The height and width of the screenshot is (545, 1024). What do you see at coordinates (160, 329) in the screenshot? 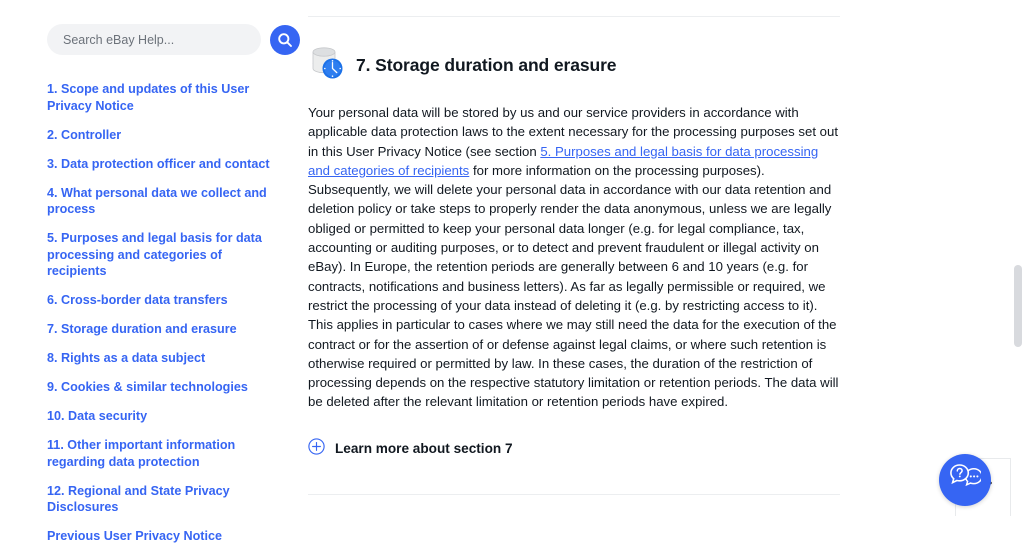
I see `sidebar-item-7: 7. Storage duration and erasure` at bounding box center [160, 329].